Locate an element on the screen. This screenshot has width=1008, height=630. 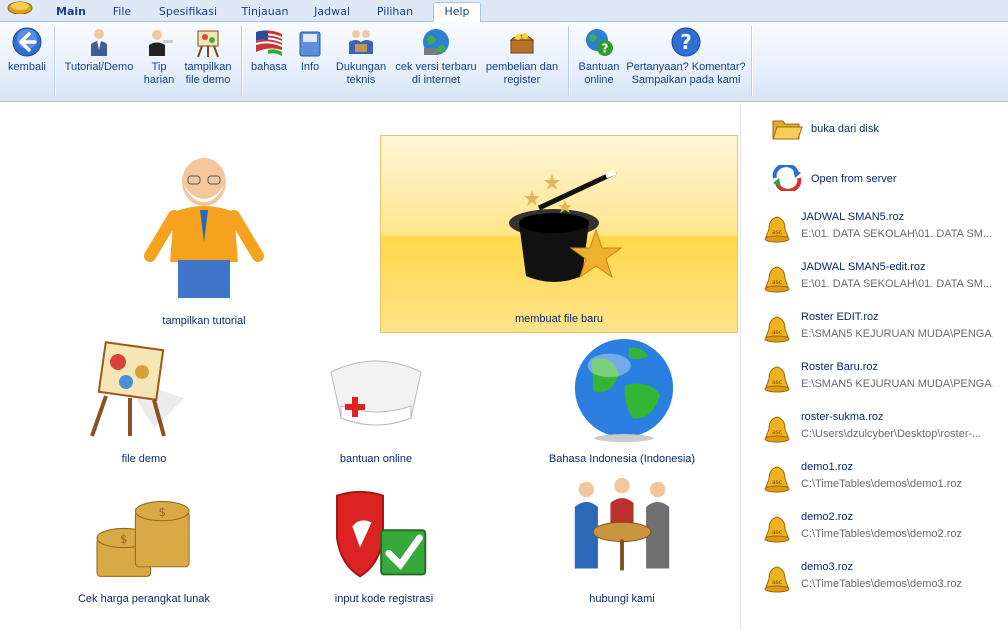
magic-hat-icon is located at coordinates (566, 225).